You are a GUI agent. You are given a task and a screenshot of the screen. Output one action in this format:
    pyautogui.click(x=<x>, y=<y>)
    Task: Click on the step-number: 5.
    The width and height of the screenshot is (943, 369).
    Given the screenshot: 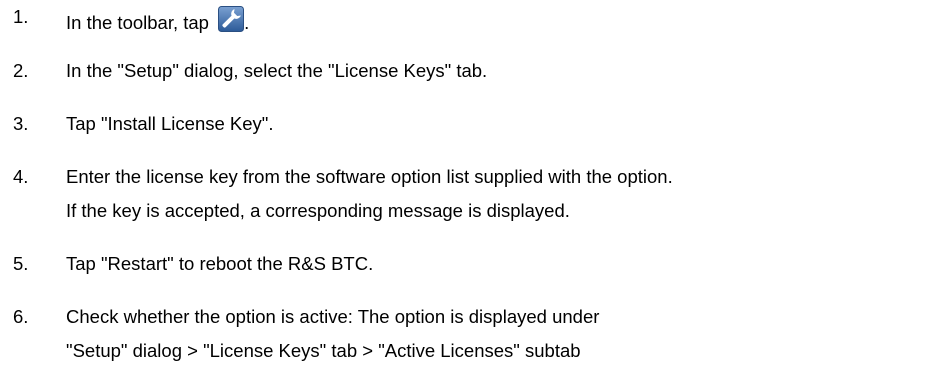 What is the action you would take?
    pyautogui.click(x=21, y=263)
    